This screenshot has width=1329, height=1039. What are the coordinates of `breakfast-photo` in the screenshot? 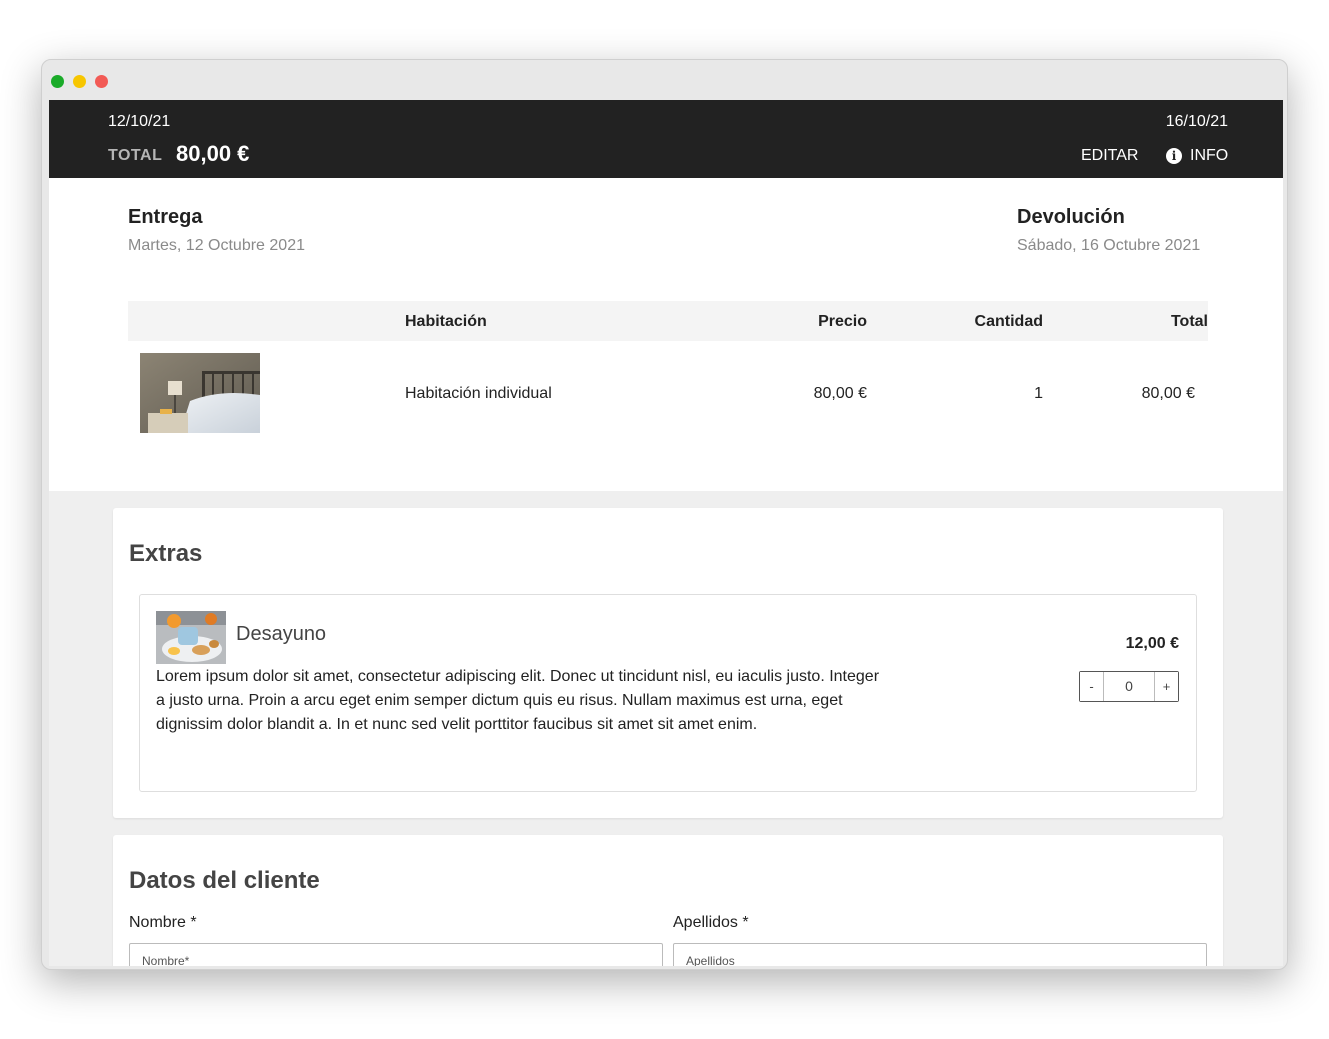 It's located at (191, 637).